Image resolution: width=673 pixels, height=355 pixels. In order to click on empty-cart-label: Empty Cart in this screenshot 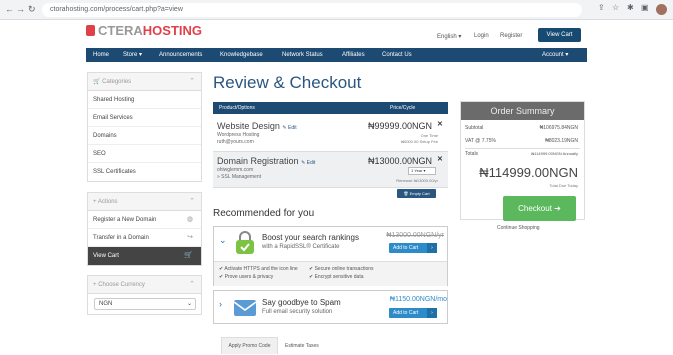, I will do `click(419, 193)`.